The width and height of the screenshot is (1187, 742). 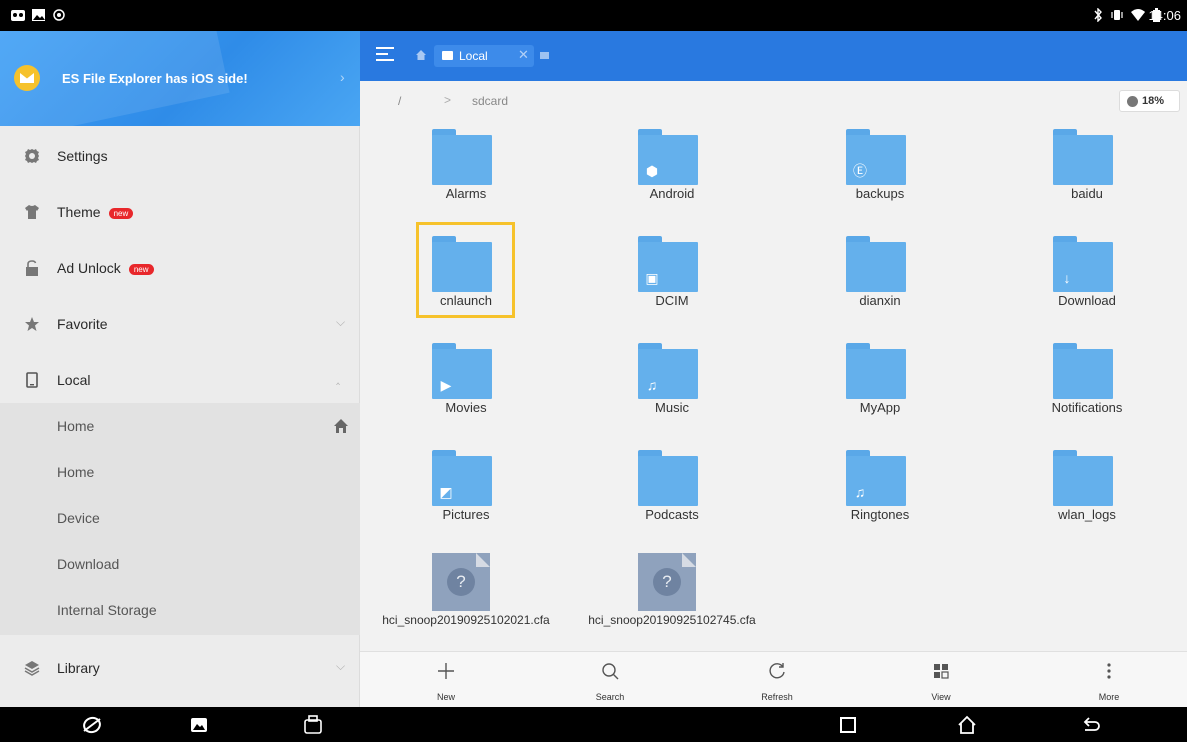 I want to click on local-item-home: Home, so click(x=180, y=426).